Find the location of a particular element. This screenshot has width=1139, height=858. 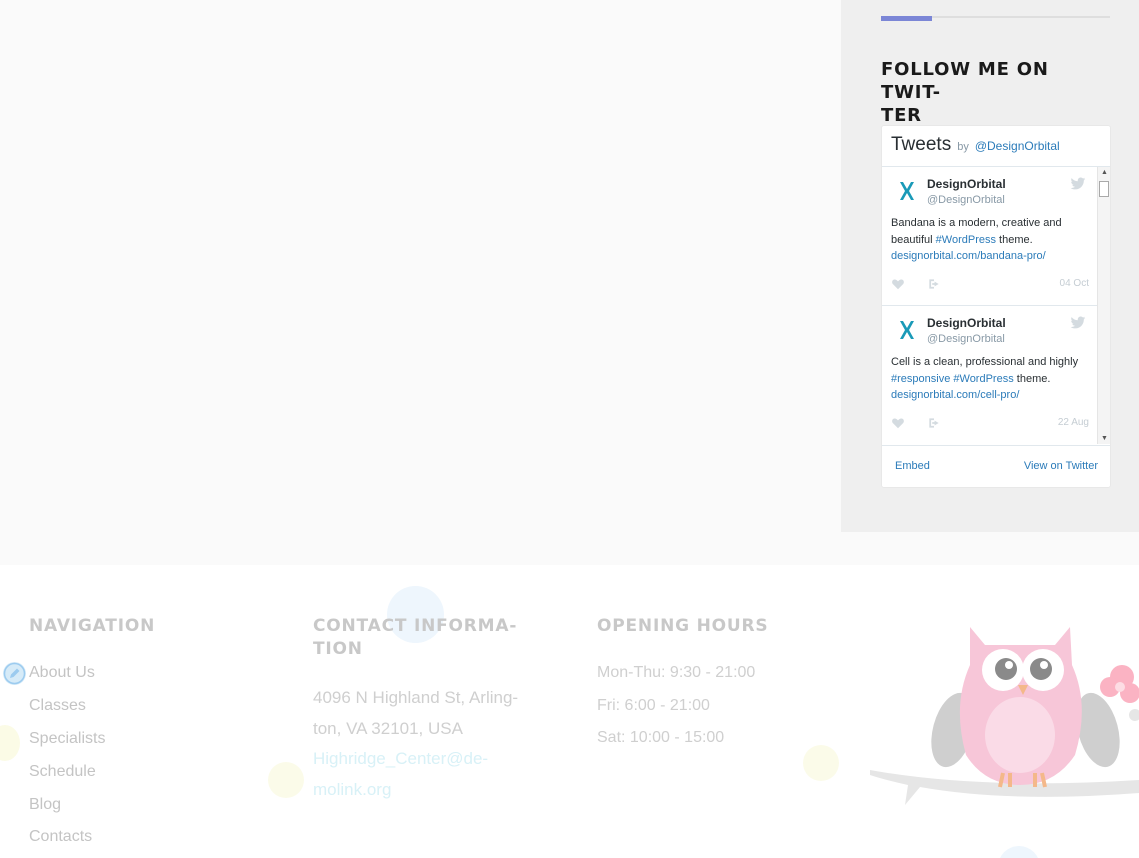

hours-fri: Fri: 6:00 - 21:00 is located at coordinates (653, 705).